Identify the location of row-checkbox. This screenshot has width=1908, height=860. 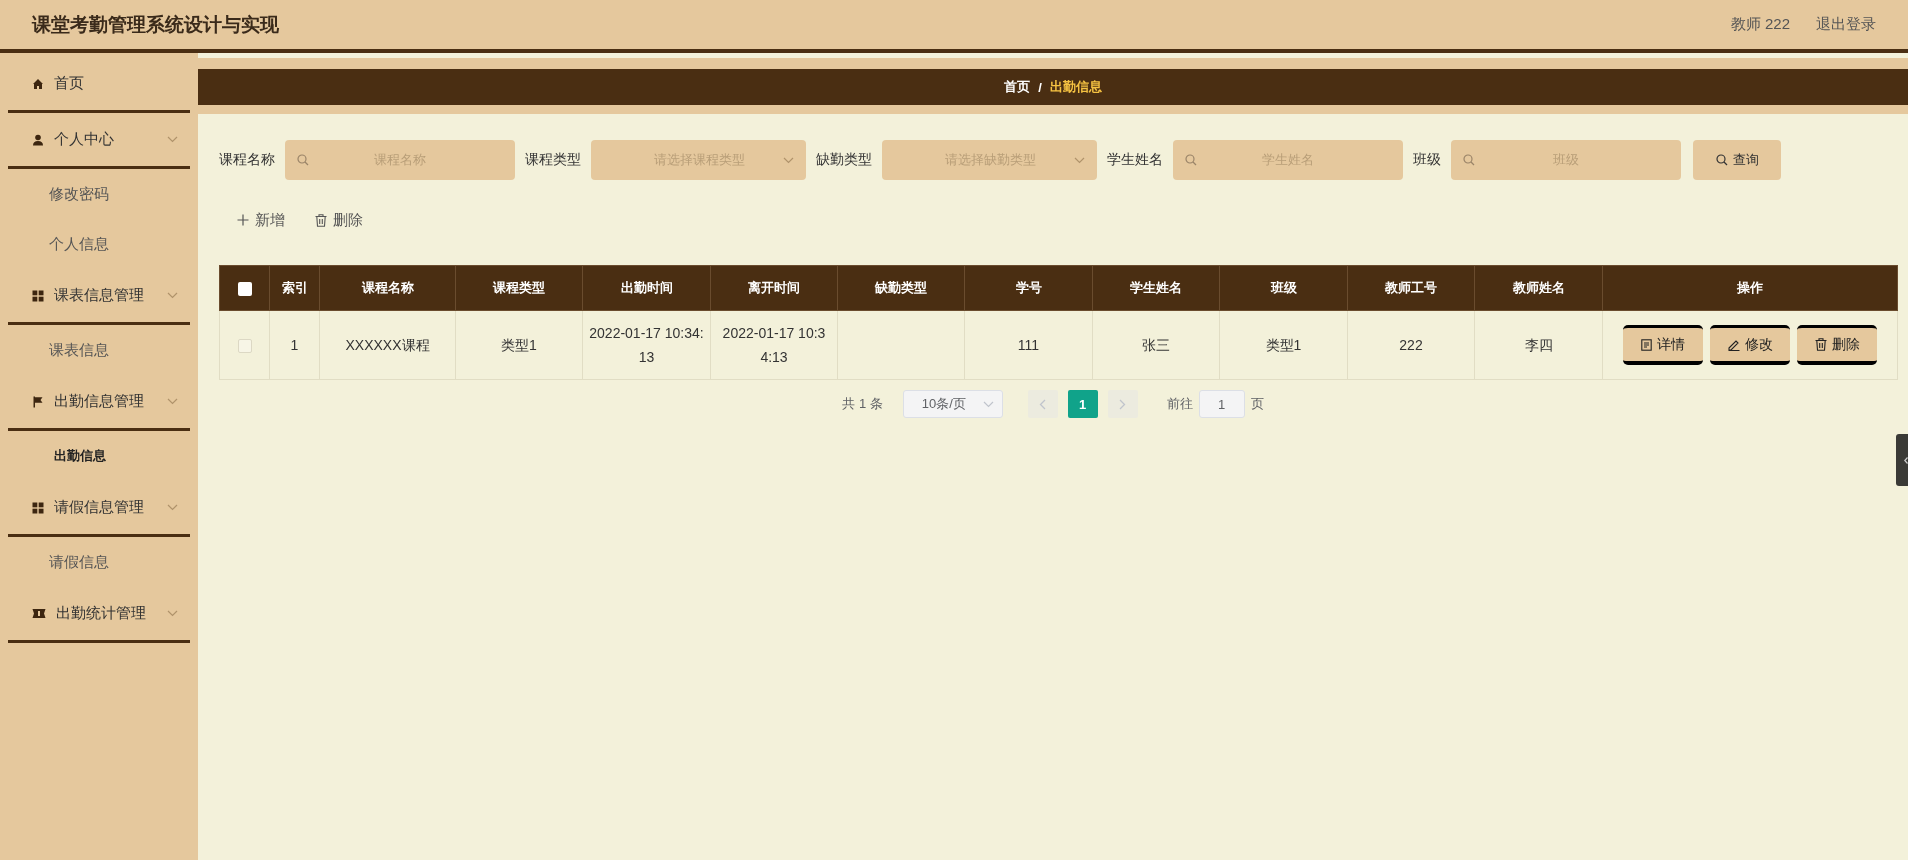
(244, 346).